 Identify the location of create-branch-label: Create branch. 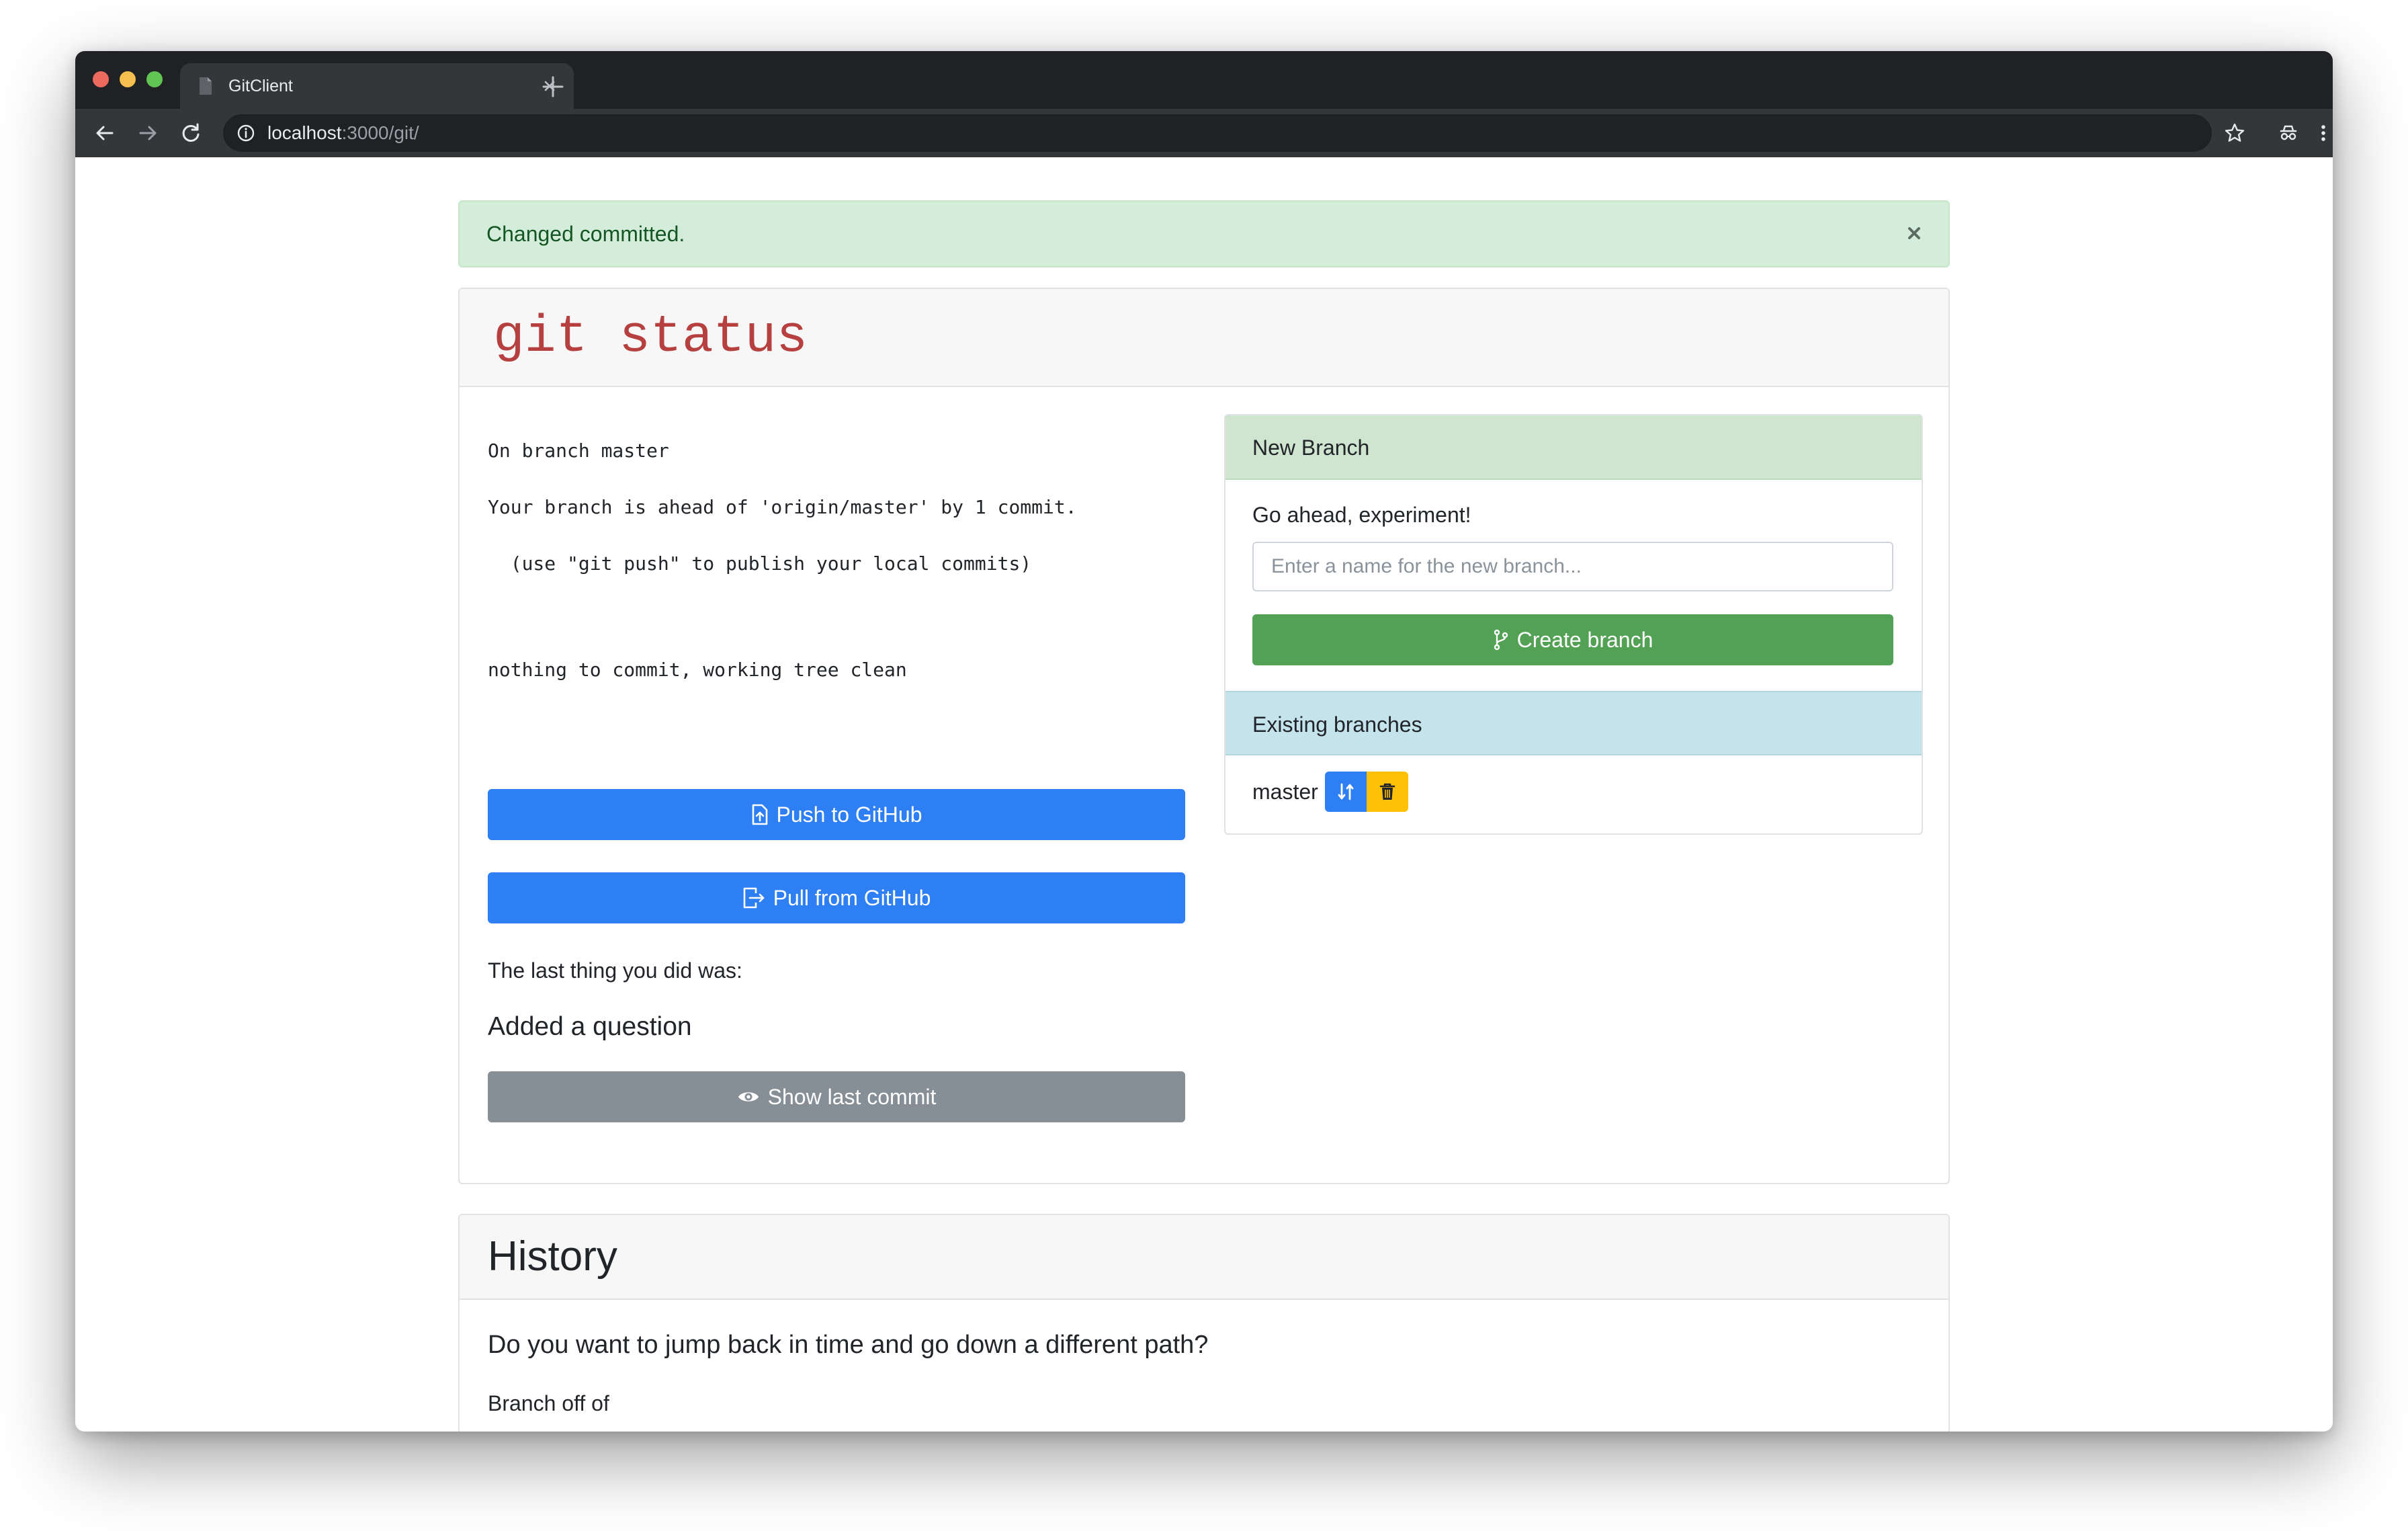
(1584, 640).